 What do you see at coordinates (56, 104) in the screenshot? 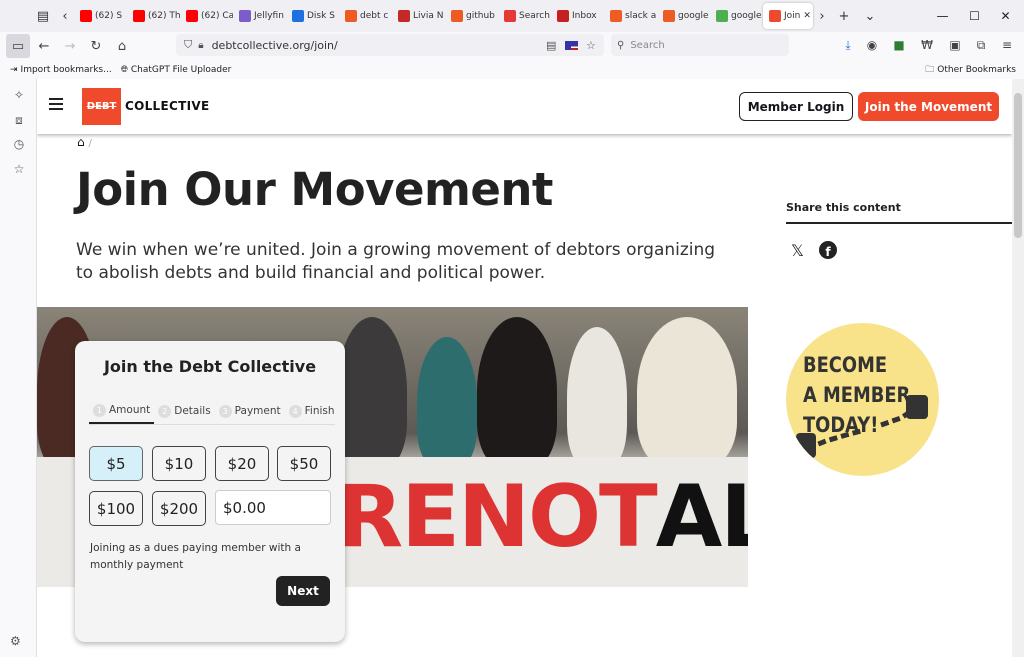
I see `hamburger-menu-icon` at bounding box center [56, 104].